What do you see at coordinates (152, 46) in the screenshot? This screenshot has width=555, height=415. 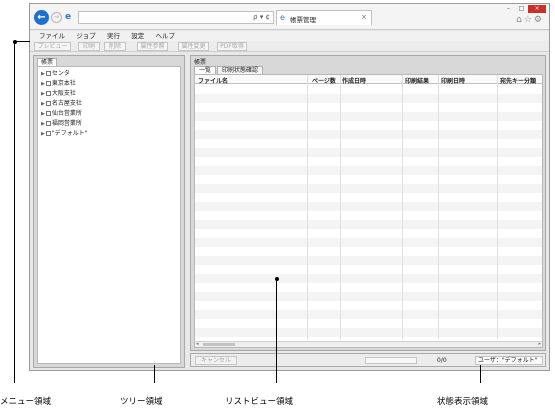 I see `view-attributes-button: 属性参照` at bounding box center [152, 46].